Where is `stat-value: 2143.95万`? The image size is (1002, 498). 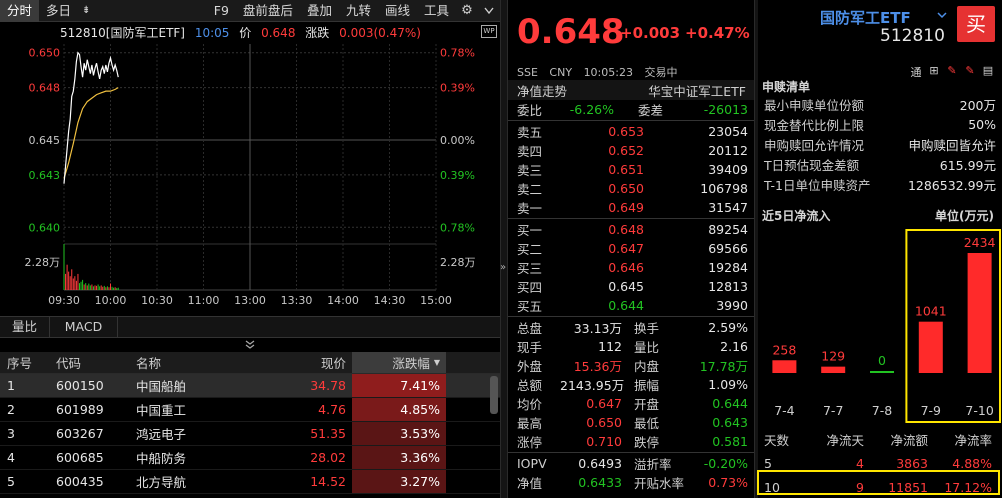
stat-value: 2143.95万 is located at coordinates (592, 385).